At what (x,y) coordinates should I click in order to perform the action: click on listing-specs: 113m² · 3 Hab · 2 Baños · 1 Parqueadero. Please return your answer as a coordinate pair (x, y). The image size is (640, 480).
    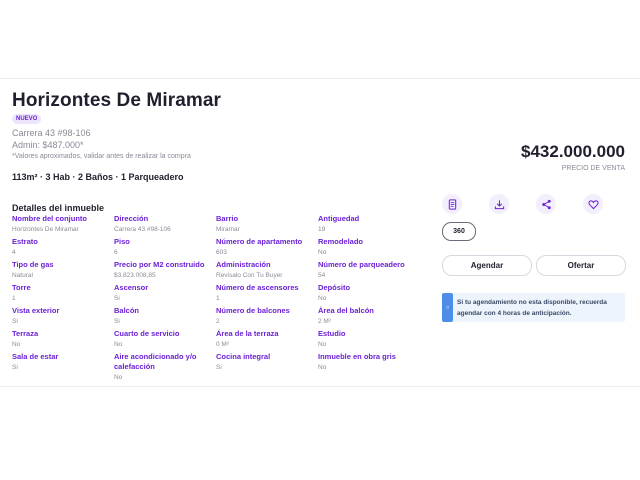
    Looking at the image, I should click on (98, 177).